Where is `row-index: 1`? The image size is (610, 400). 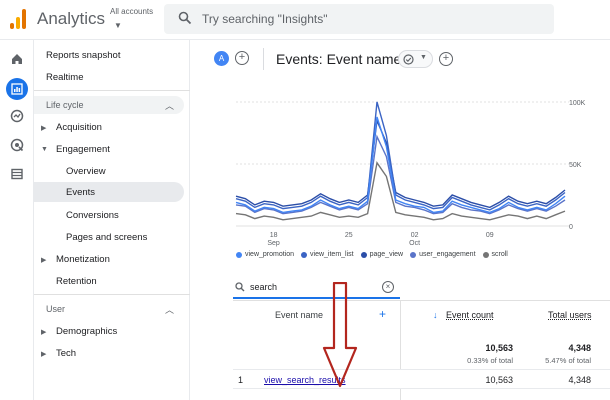 row-index: 1 is located at coordinates (241, 380).